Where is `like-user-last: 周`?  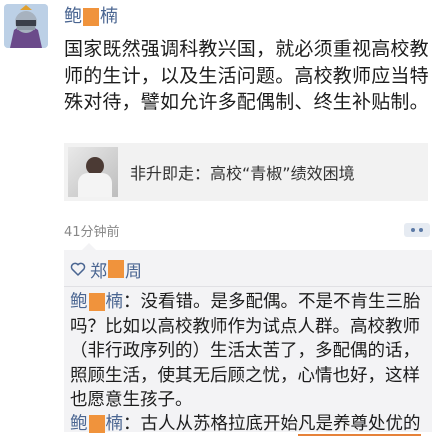 like-user-last: 周 is located at coordinates (133, 269).